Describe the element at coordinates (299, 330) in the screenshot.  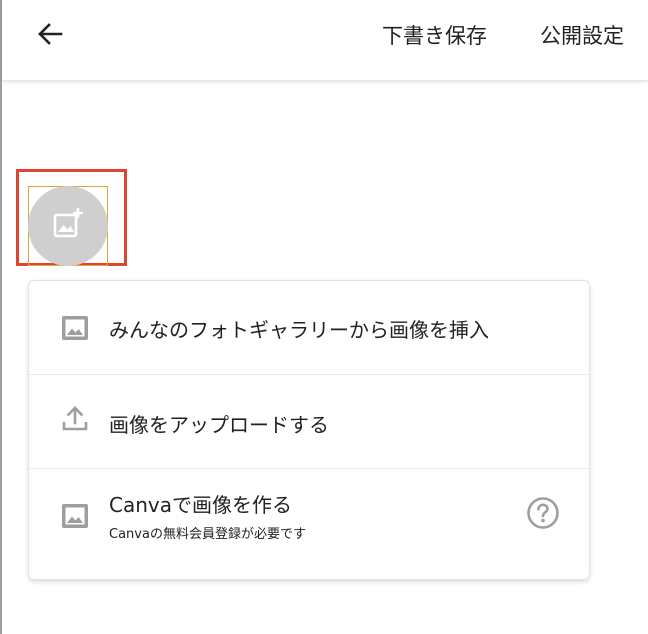
I see `menu-item-label: みんなのフォトギャラリーから画像を挿入` at that location.